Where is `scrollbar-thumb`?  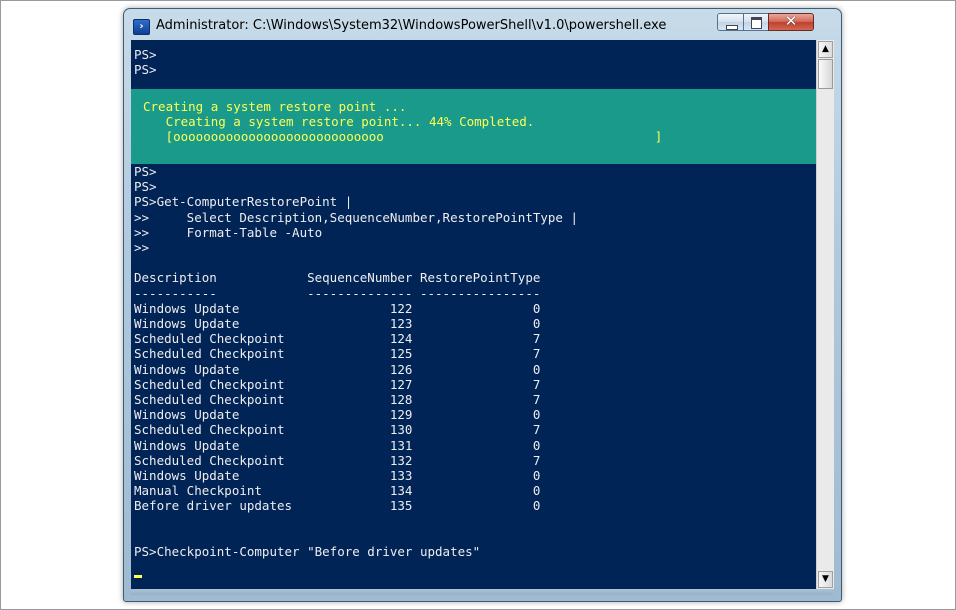 scrollbar-thumb is located at coordinates (825, 74).